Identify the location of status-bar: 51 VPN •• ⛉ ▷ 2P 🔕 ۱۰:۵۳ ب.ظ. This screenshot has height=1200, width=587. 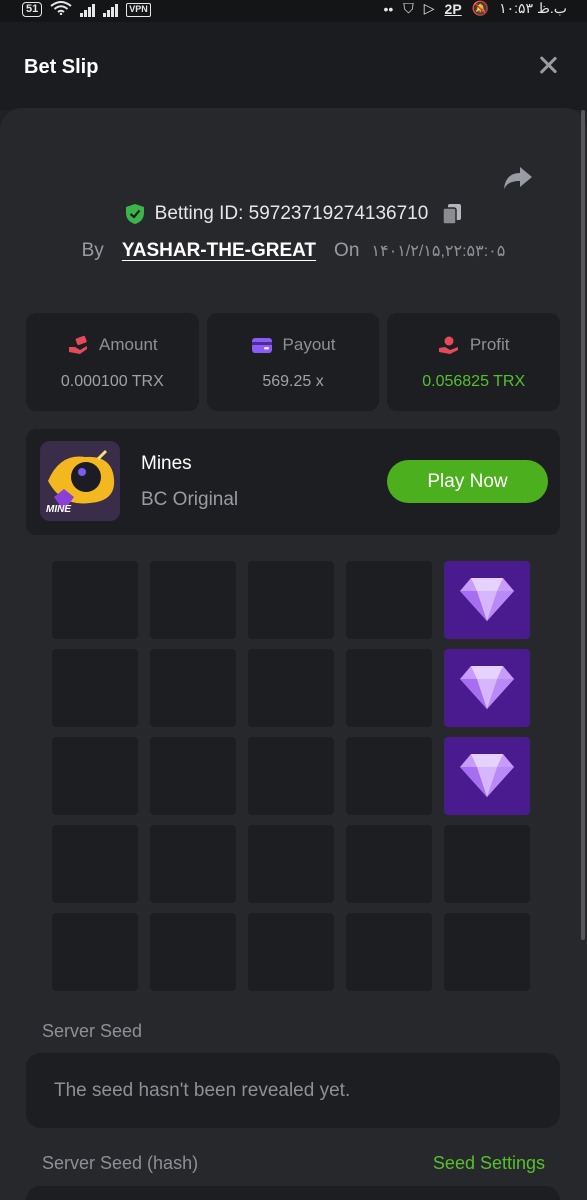
(293, 11).